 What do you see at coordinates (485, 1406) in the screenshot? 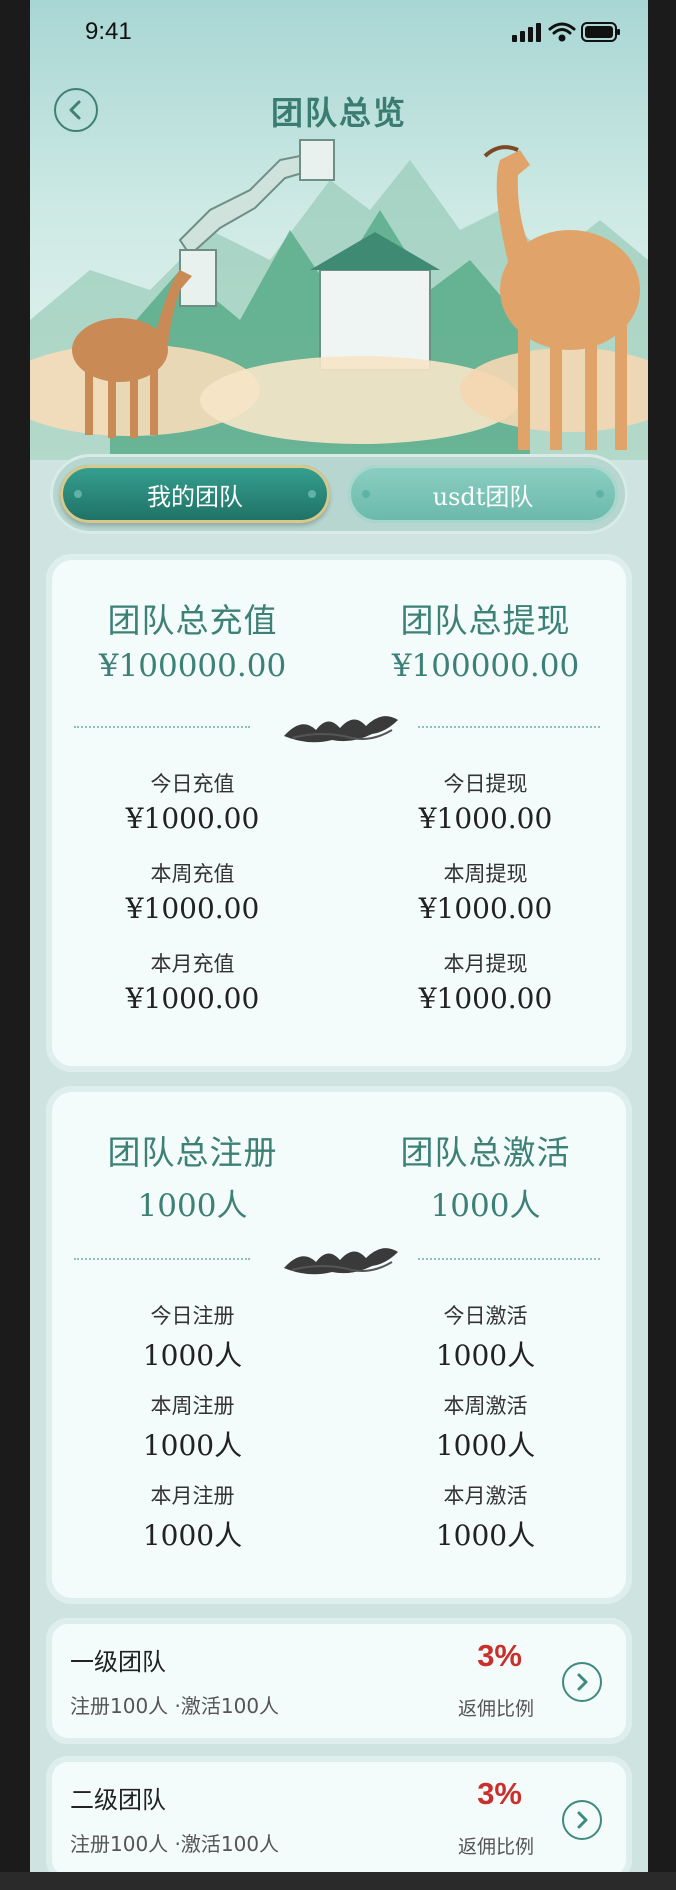
I see `active-week-label: 本周激活` at bounding box center [485, 1406].